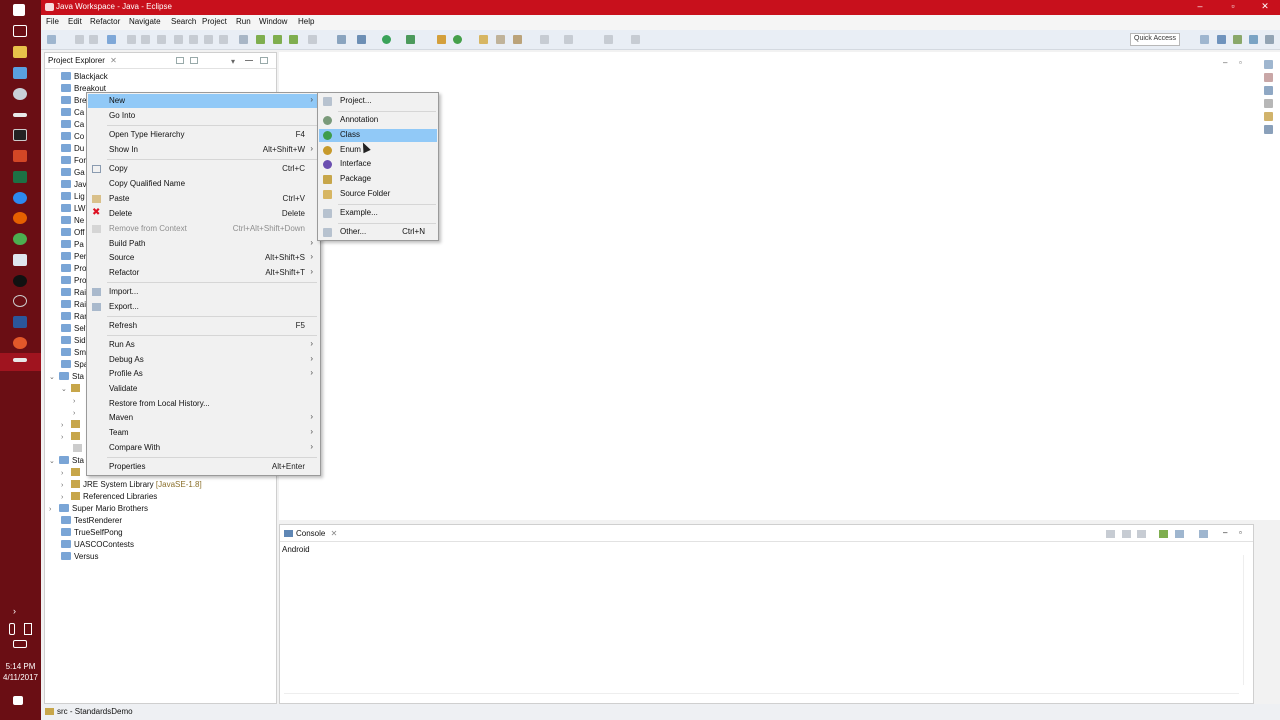  I want to click on back-icon, so click(608, 39).